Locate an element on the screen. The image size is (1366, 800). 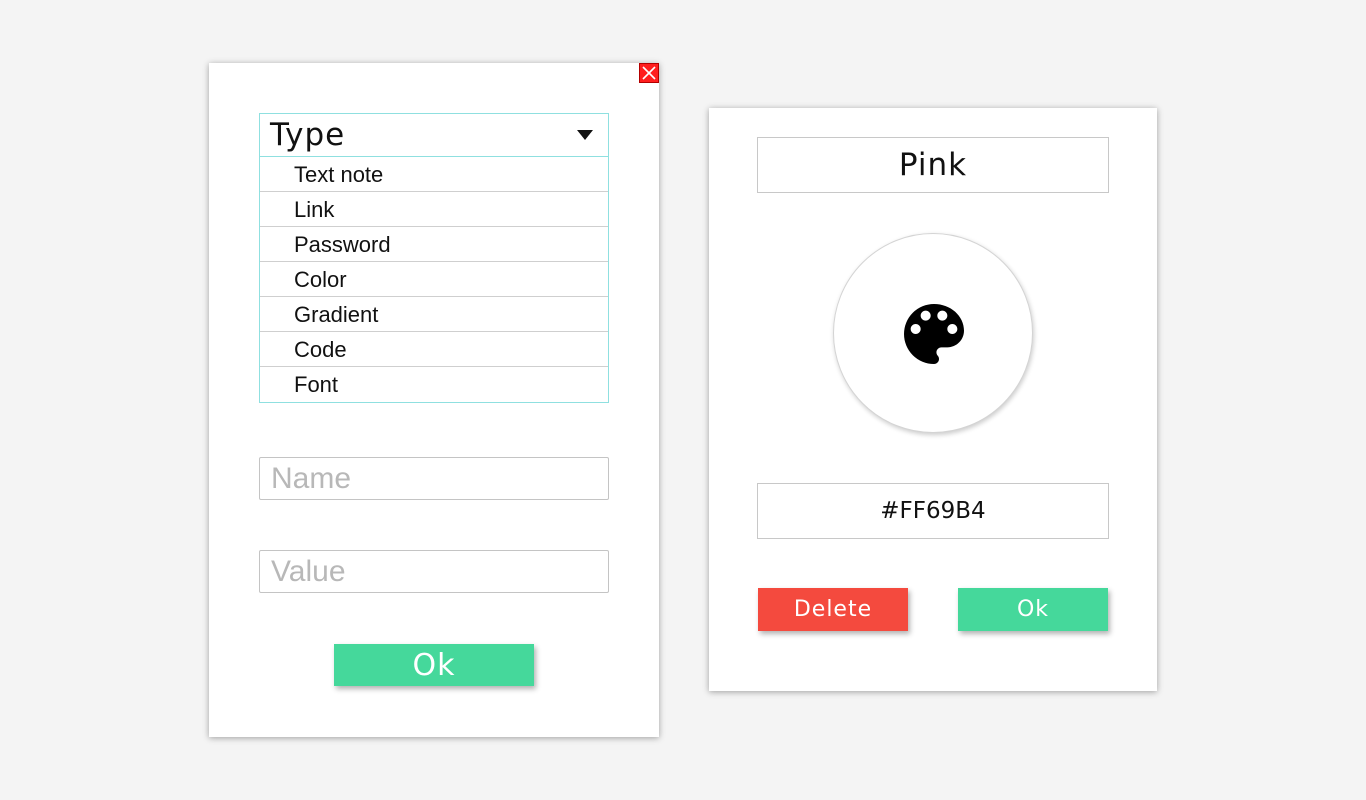
type-option-font: Font is located at coordinates (434, 384).